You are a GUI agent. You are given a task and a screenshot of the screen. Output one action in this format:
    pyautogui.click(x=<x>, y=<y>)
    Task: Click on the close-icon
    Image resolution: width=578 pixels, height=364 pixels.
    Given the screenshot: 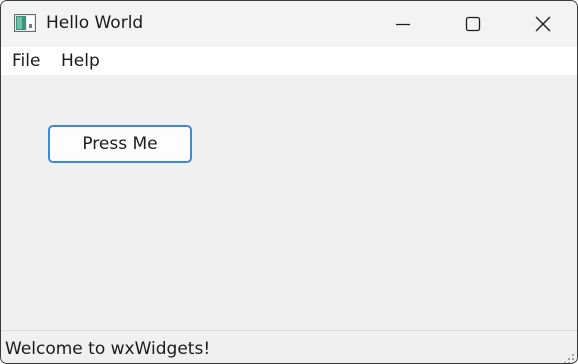 What is the action you would take?
    pyautogui.click(x=543, y=24)
    